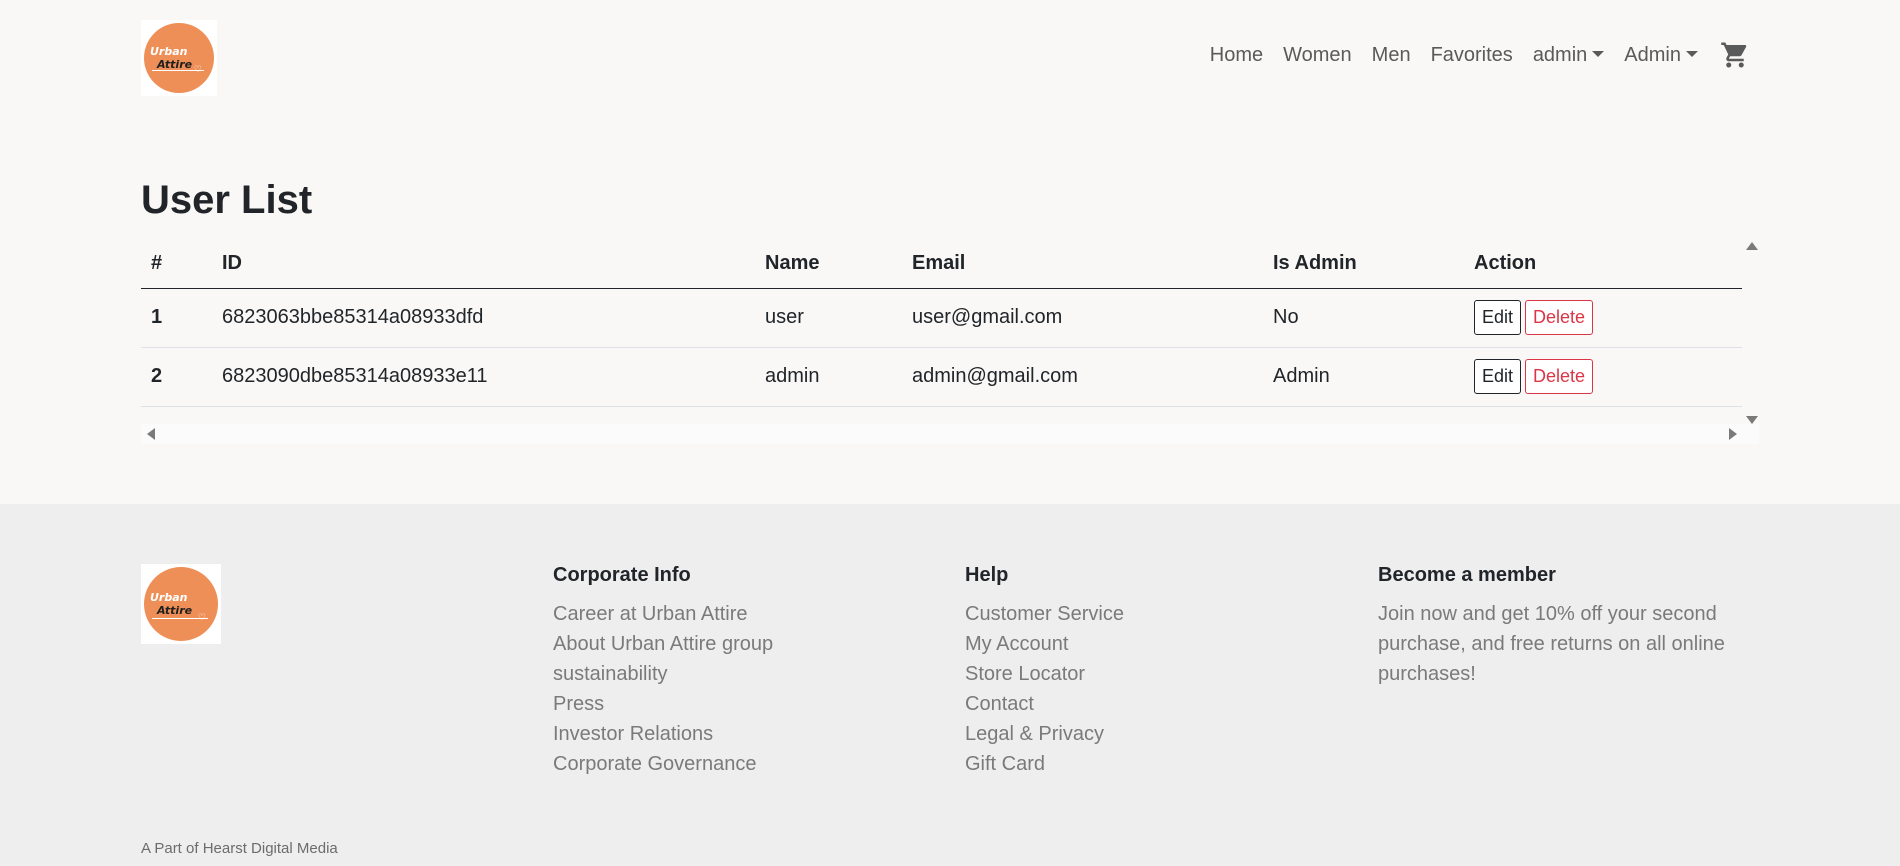 The height and width of the screenshot is (866, 1900). Describe the element at coordinates (1236, 55) in the screenshot. I see `nav-home: Home` at that location.